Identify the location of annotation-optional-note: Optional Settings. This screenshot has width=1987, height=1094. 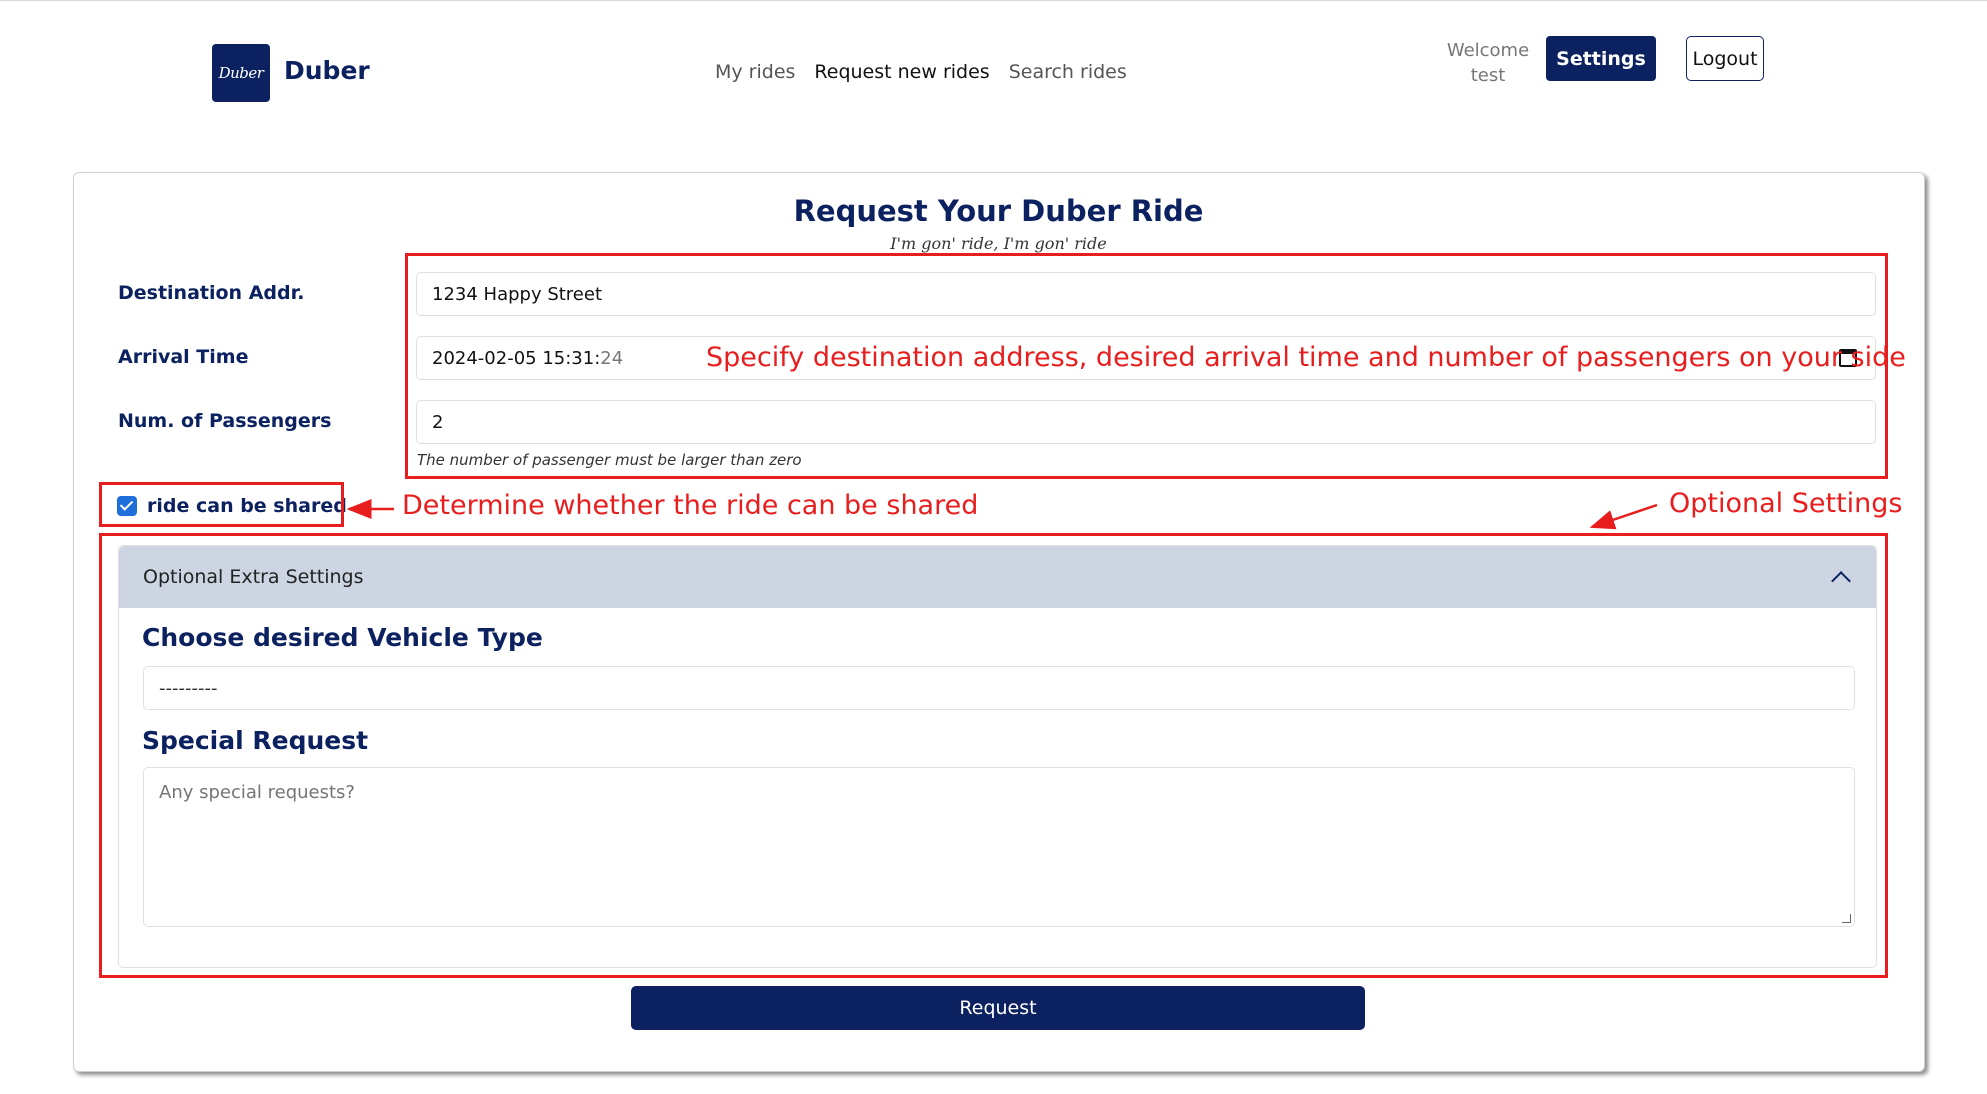
(1786, 503).